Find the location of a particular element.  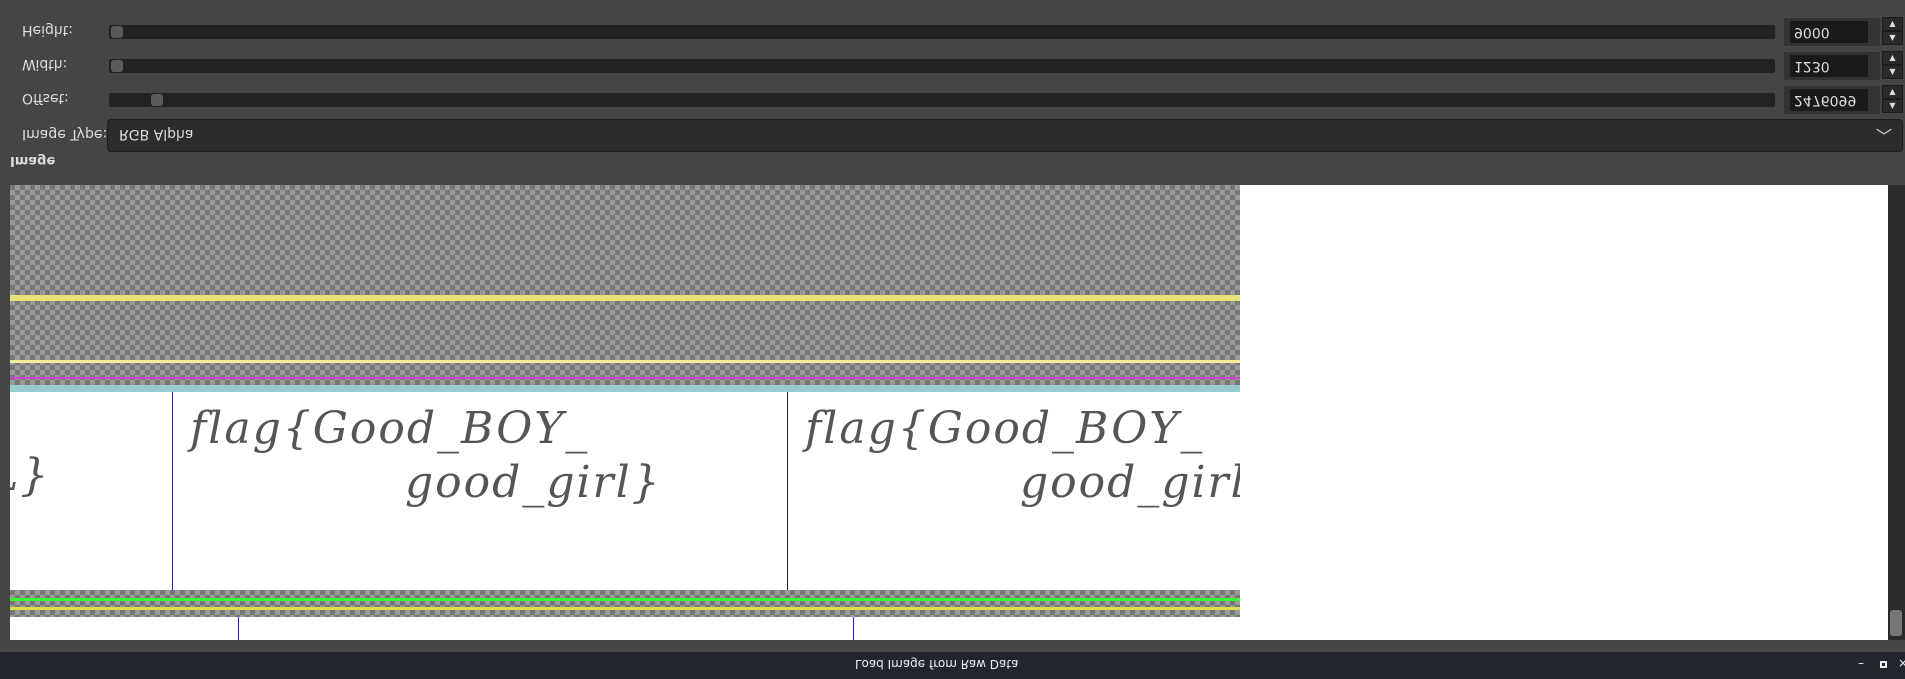

image-section-label: Image is located at coordinates (33, 160).